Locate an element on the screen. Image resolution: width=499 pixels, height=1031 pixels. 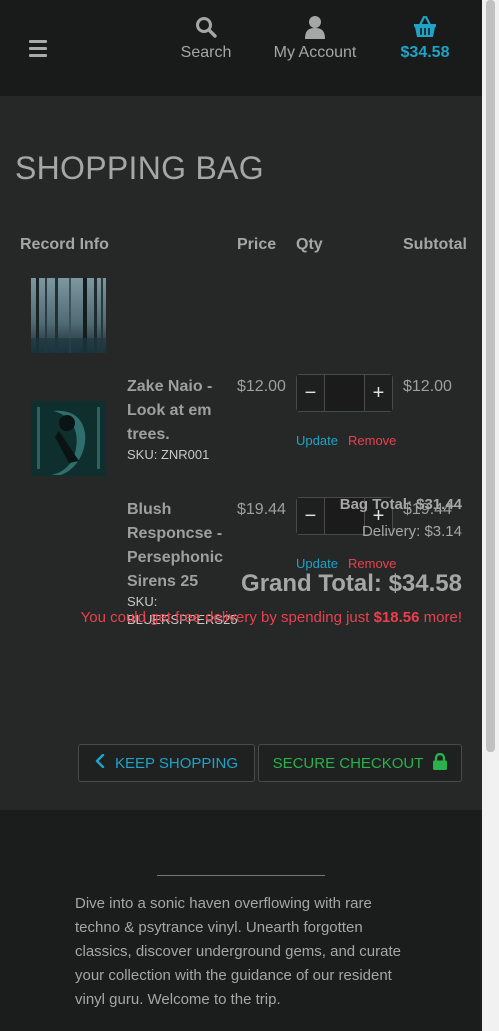
column-header-record-info: Record Info is located at coordinates (64, 244).